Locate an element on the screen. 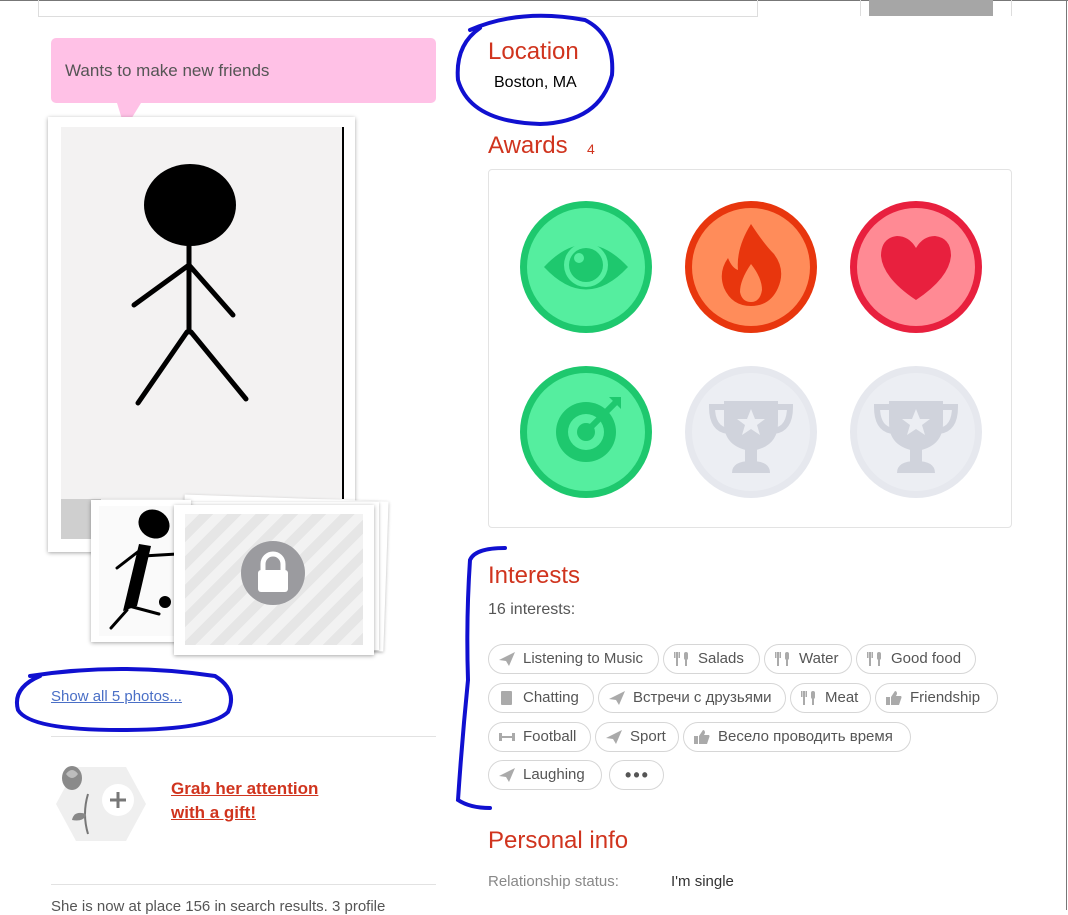 The width and height of the screenshot is (1068, 915). interest-tag: Water is located at coordinates (808, 659).